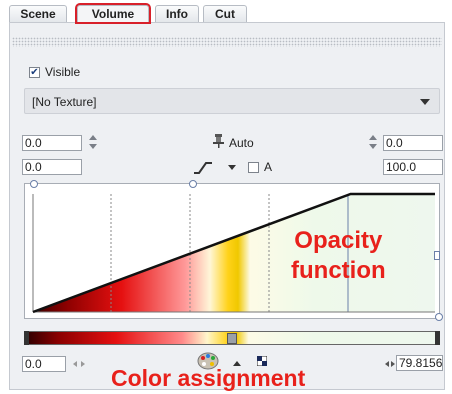  I want to click on a-checkbox, so click(253, 167).